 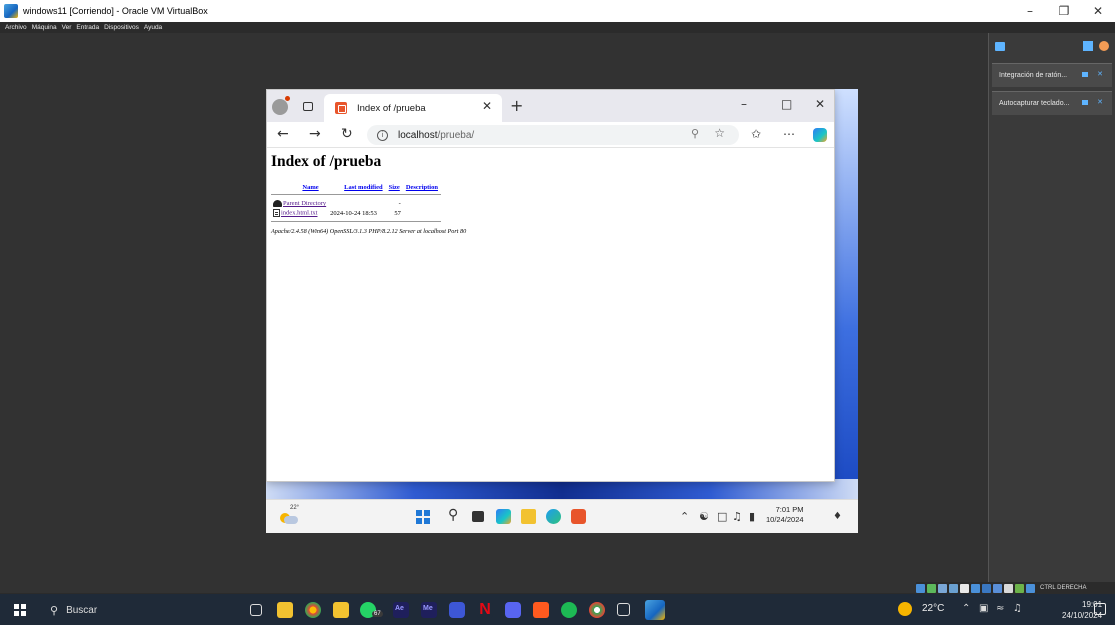 What do you see at coordinates (422, 187) in the screenshot?
I see `column-description-link: Description` at bounding box center [422, 187].